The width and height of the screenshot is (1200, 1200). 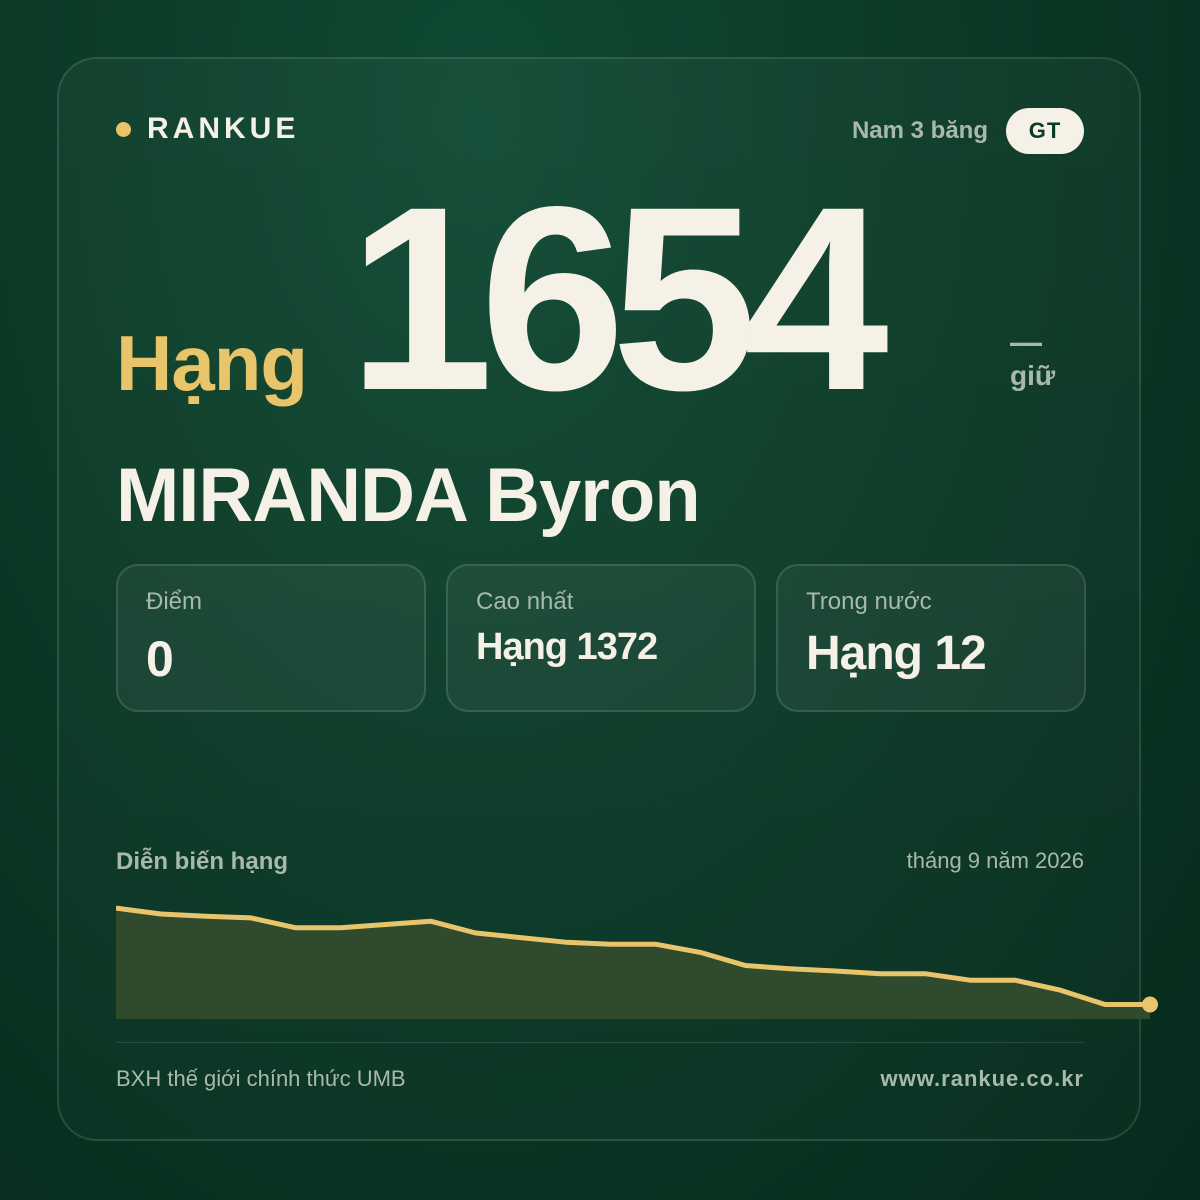 I want to click on chart-date: tháng 9 năm 2026, so click(x=995, y=860).